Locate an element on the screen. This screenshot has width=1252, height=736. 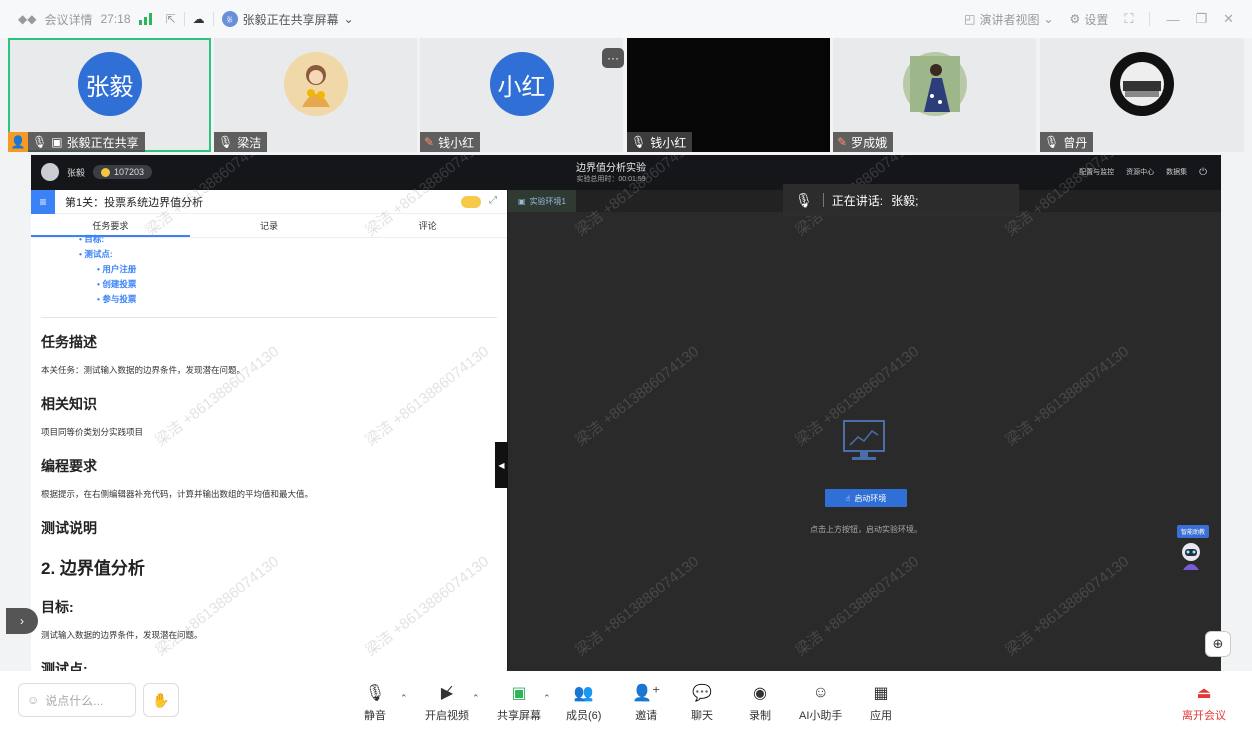
fullscreen-icon: ⛶ is located at coordinates (1128, 19).